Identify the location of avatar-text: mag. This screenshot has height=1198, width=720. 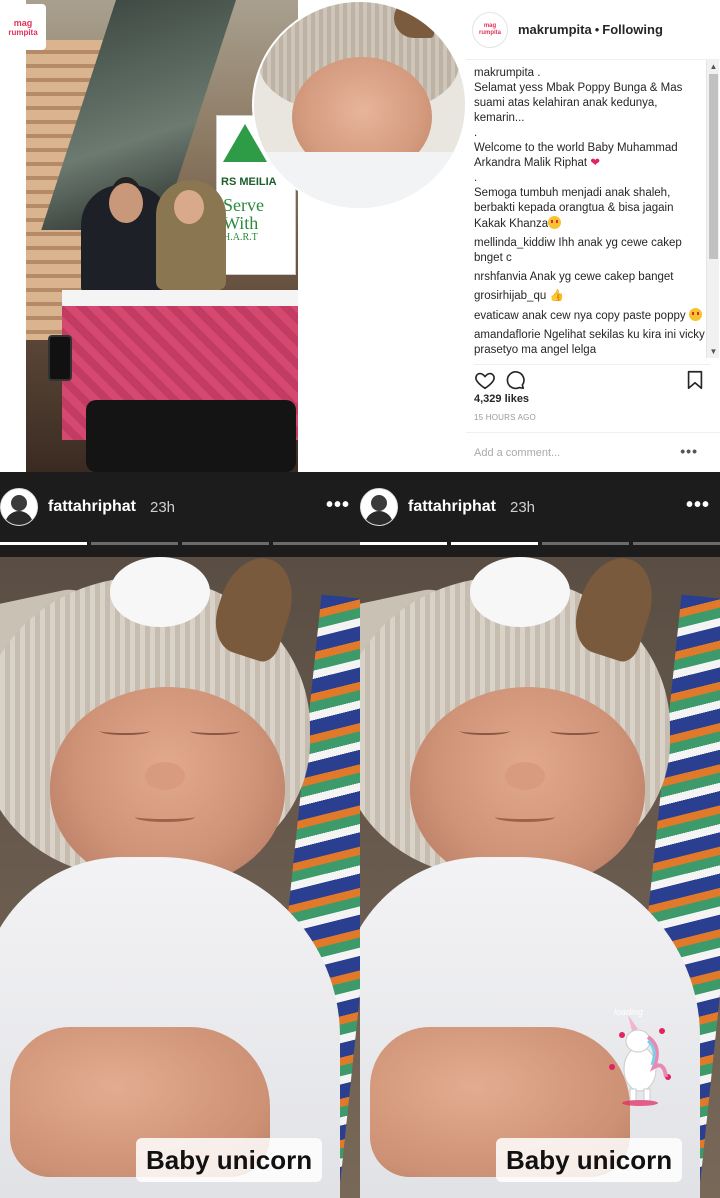
(490, 25).